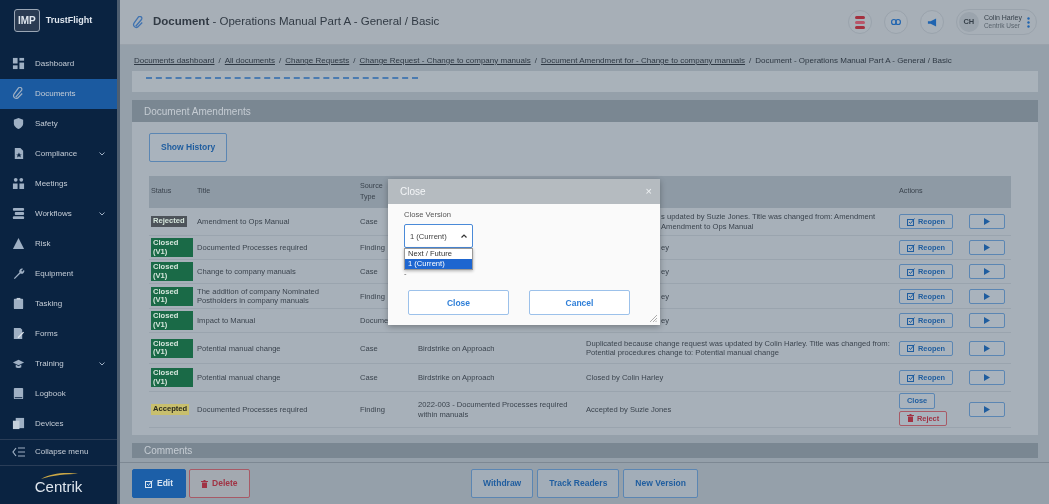  I want to click on sidebar-item: Devices, so click(58, 423).